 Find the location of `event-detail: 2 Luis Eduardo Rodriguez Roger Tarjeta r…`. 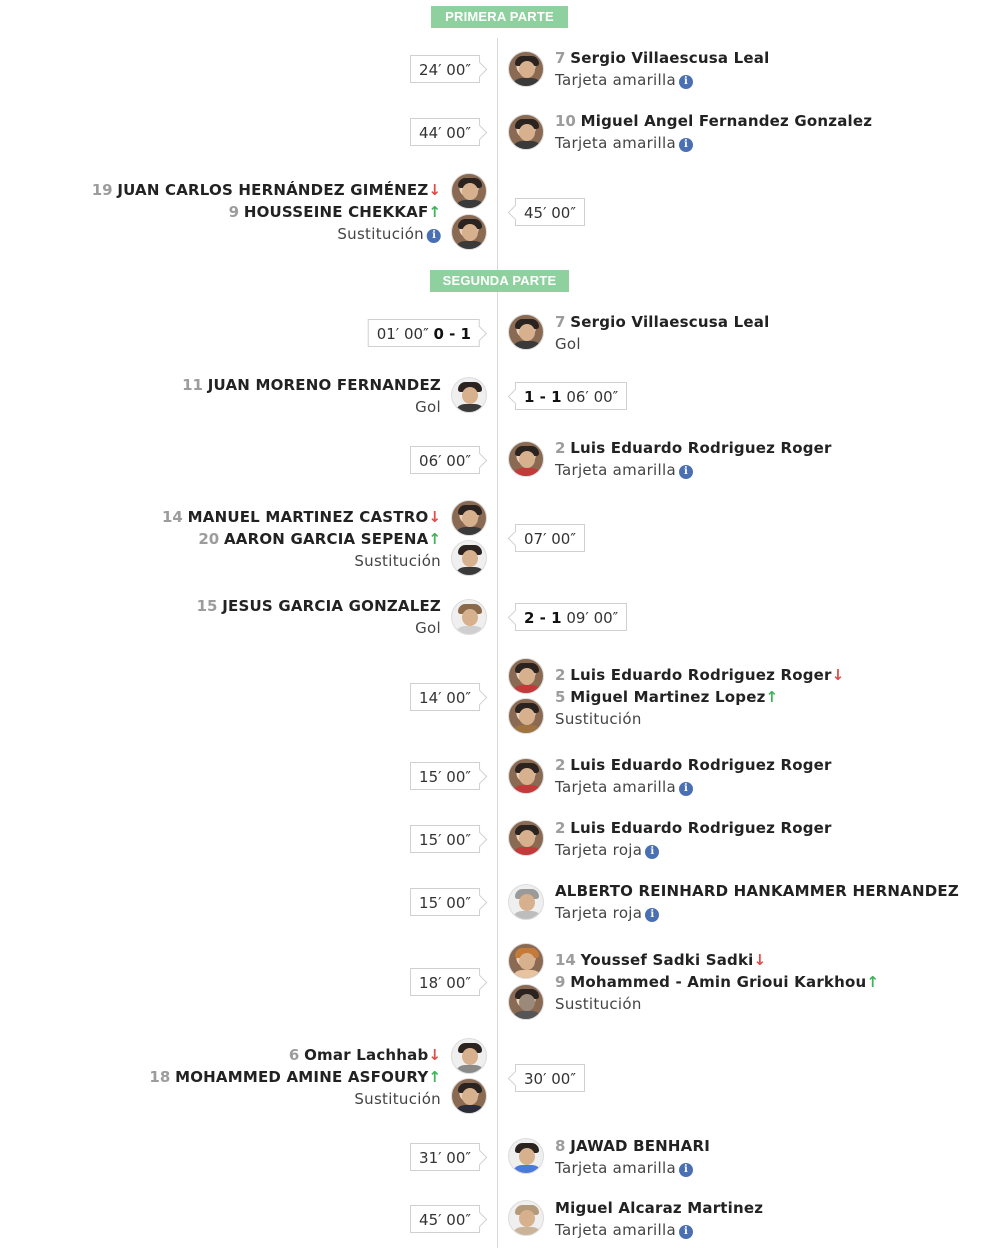

event-detail: 2 Luis Eduardo Rodriguez Roger Tarjeta r… is located at coordinates (693, 839).